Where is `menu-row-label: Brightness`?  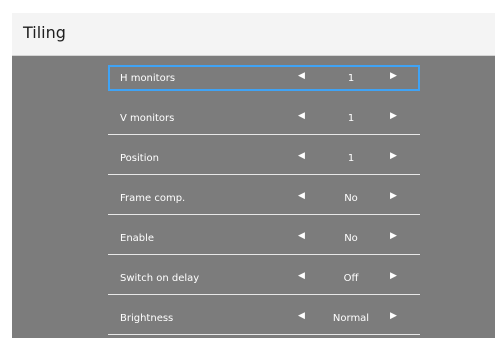 menu-row-label: Brightness is located at coordinates (147, 318).